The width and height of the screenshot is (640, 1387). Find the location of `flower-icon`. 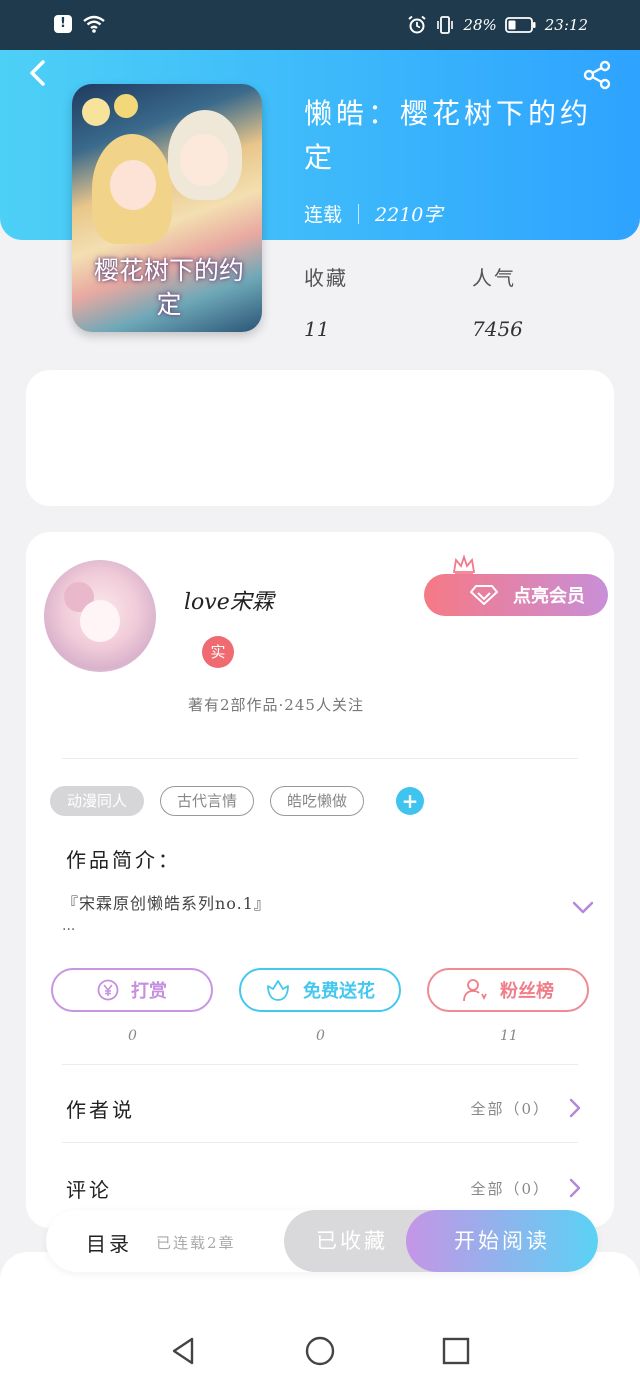

flower-icon is located at coordinates (278, 990).